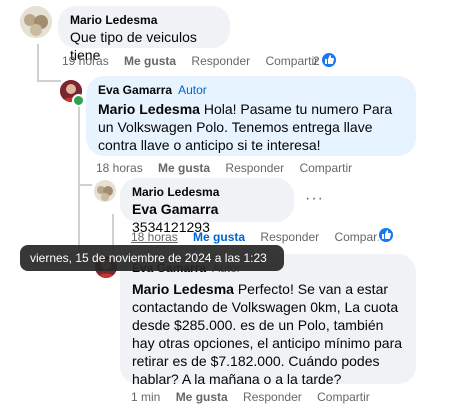 Image resolution: width=463 pixels, height=406 pixels. Describe the element at coordinates (145, 397) in the screenshot. I see `comment-time: 1 min` at that location.